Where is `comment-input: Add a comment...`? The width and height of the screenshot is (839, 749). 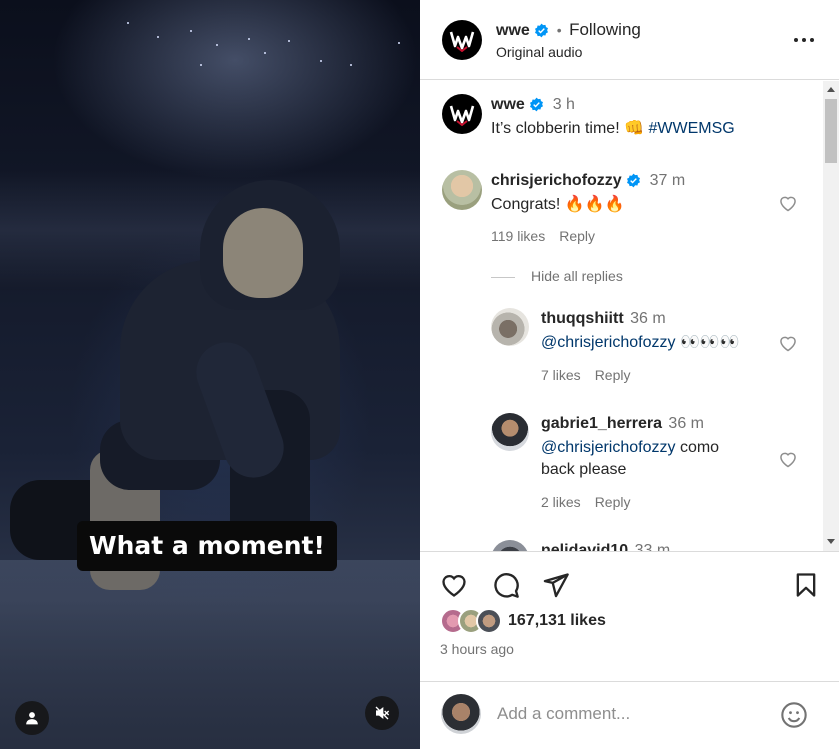 comment-input: Add a comment... is located at coordinates (563, 714).